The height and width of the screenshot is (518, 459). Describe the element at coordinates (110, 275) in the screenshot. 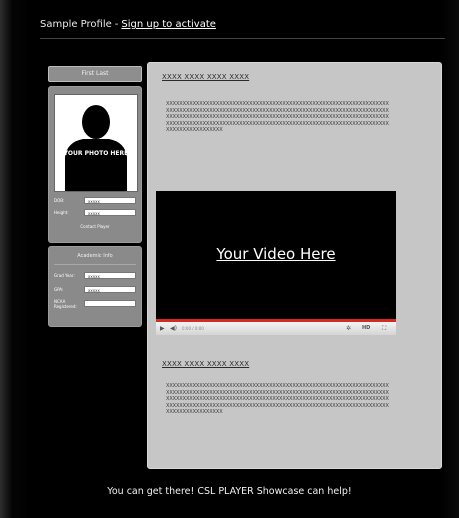

I see `grad-year-field: xxxxx` at that location.